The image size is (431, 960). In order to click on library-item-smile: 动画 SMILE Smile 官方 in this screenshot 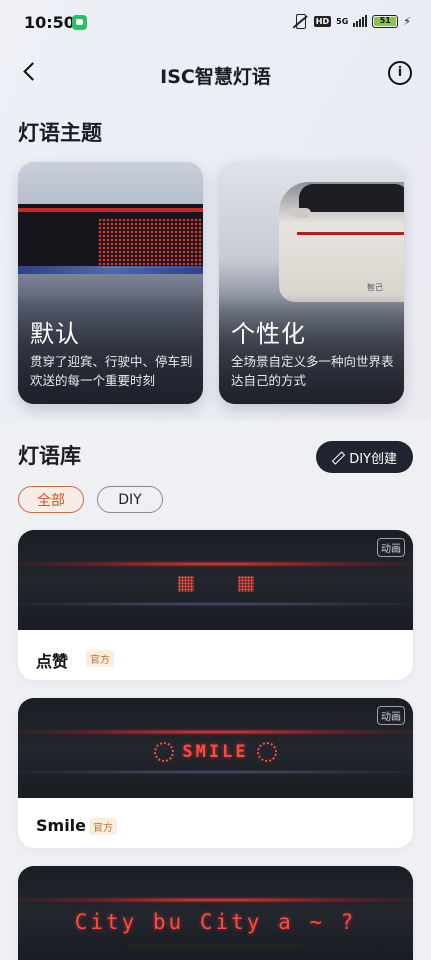, I will do `click(215, 773)`.